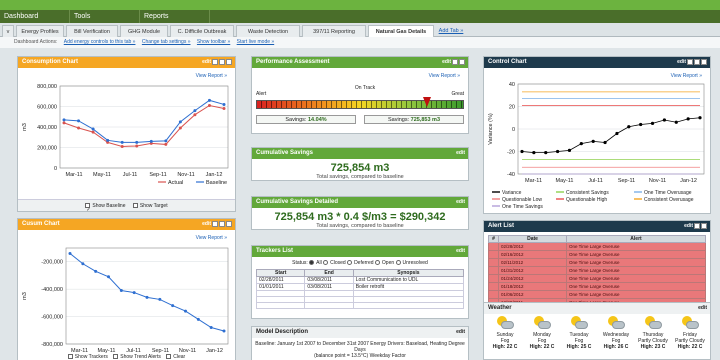  I want to click on model-header: Model Description edit, so click(360, 332).